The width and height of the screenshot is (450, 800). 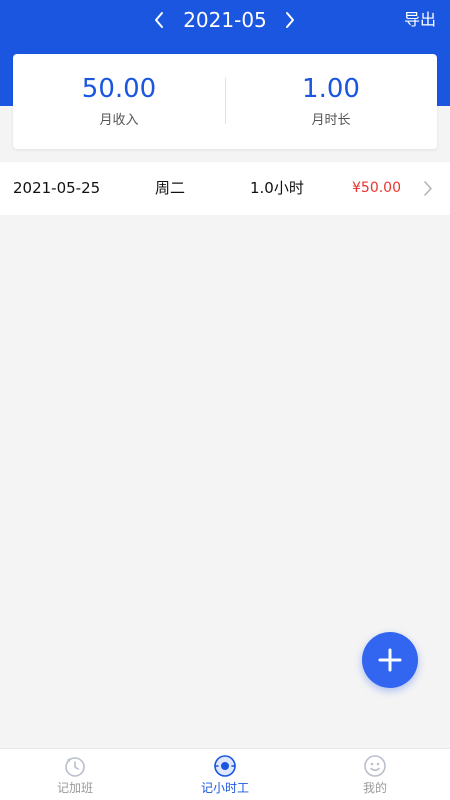 I want to click on current-month: 2021-05, so click(x=225, y=20).